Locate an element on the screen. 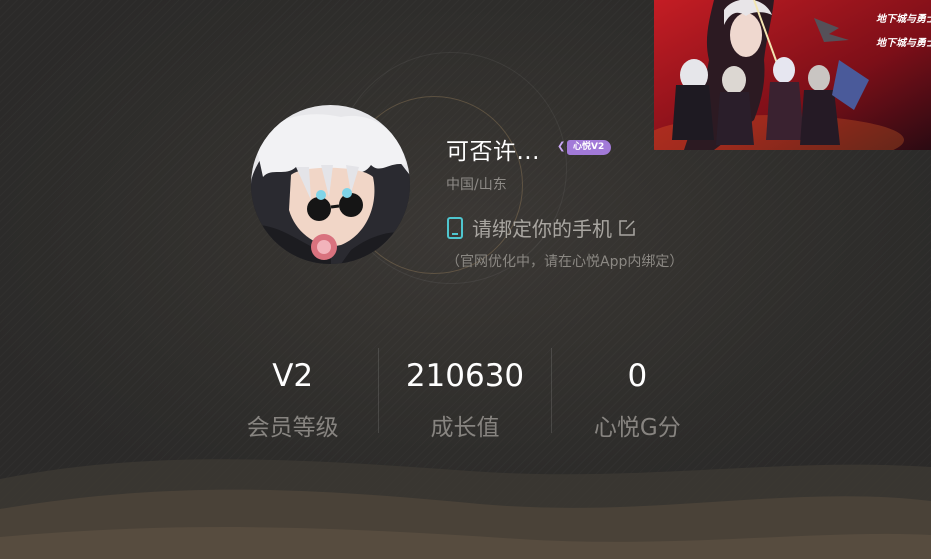  vip-level-badge: ❮❮ 心悦V2 is located at coordinates (584, 147).